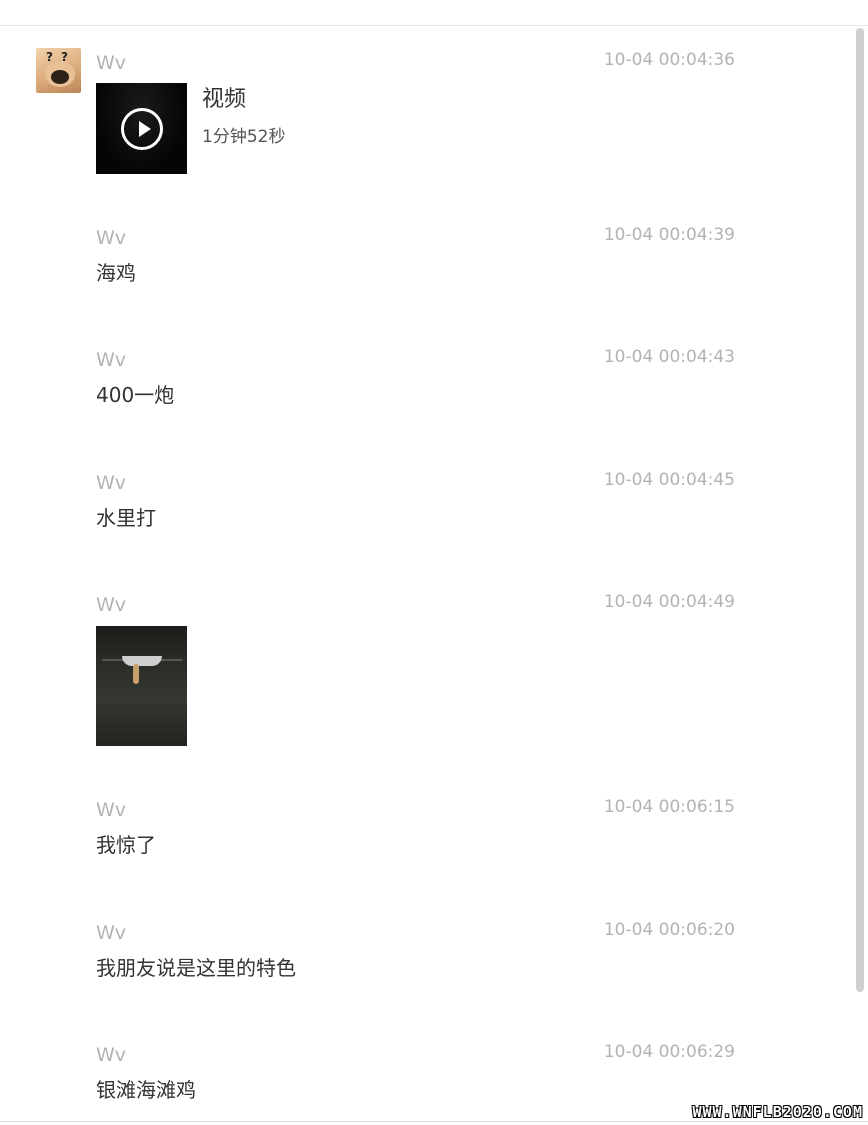  Describe the element at coordinates (49, 57) in the screenshot. I see `avatar-question-mark-left: ?` at that location.